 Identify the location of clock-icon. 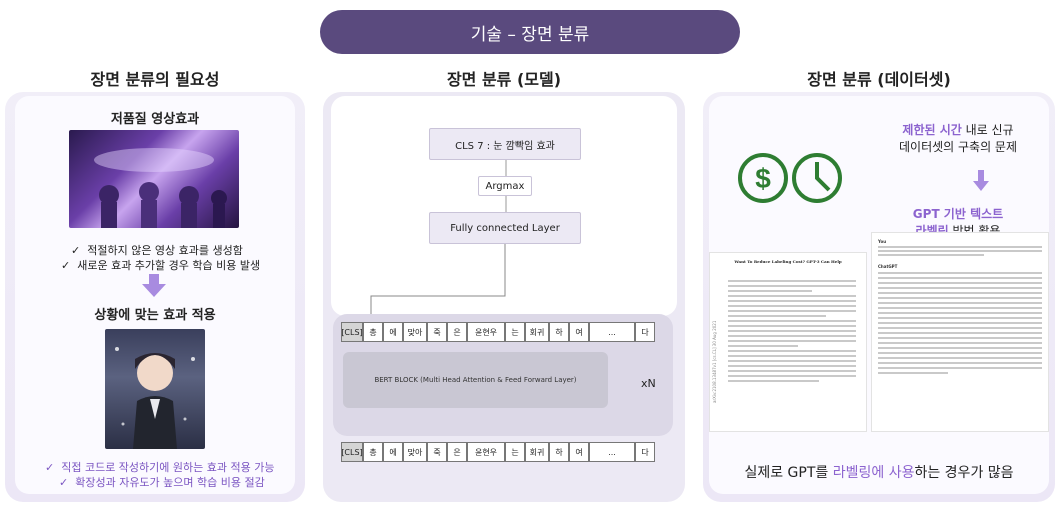
(817, 178).